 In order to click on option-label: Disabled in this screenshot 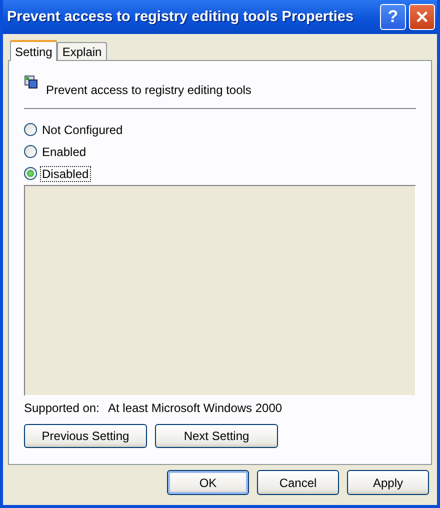, I will do `click(65, 174)`.